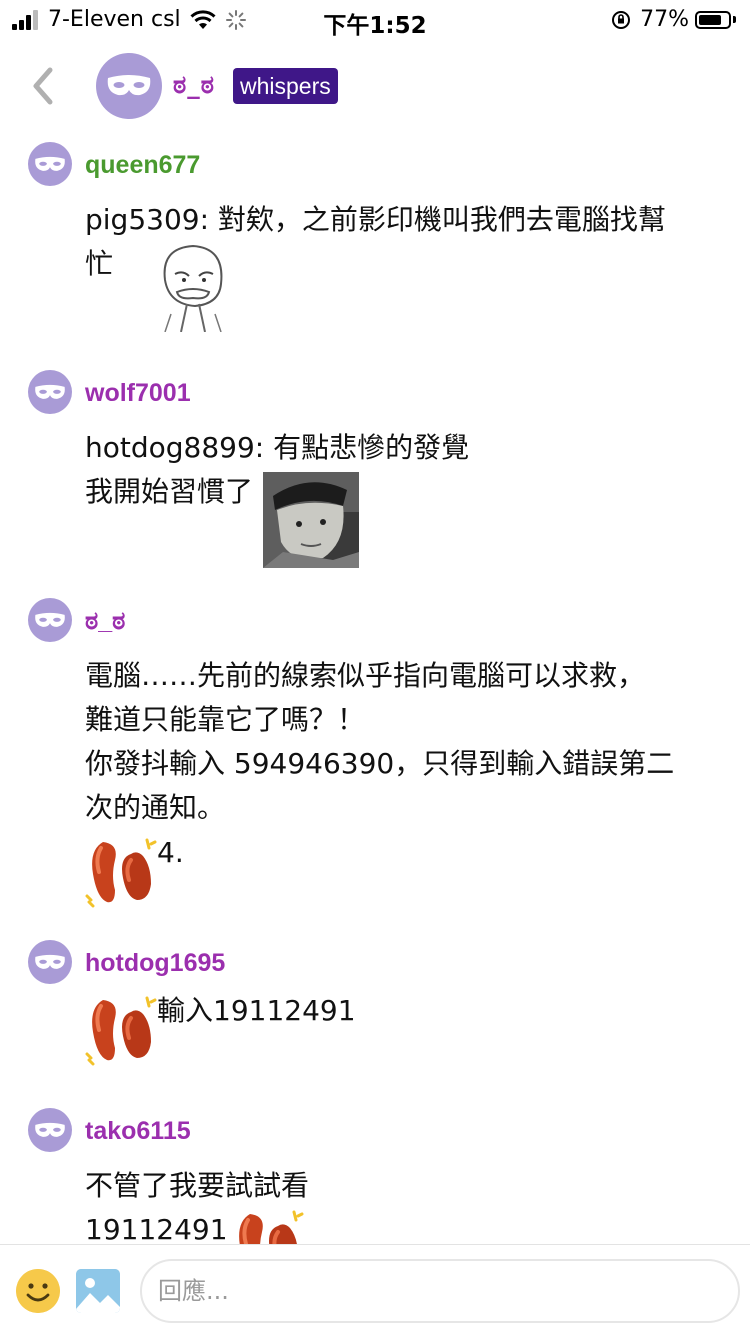 Image resolution: width=750 pixels, height=1335 pixels. What do you see at coordinates (155, 807) in the screenshot?
I see `message-text: 次的通知。` at bounding box center [155, 807].